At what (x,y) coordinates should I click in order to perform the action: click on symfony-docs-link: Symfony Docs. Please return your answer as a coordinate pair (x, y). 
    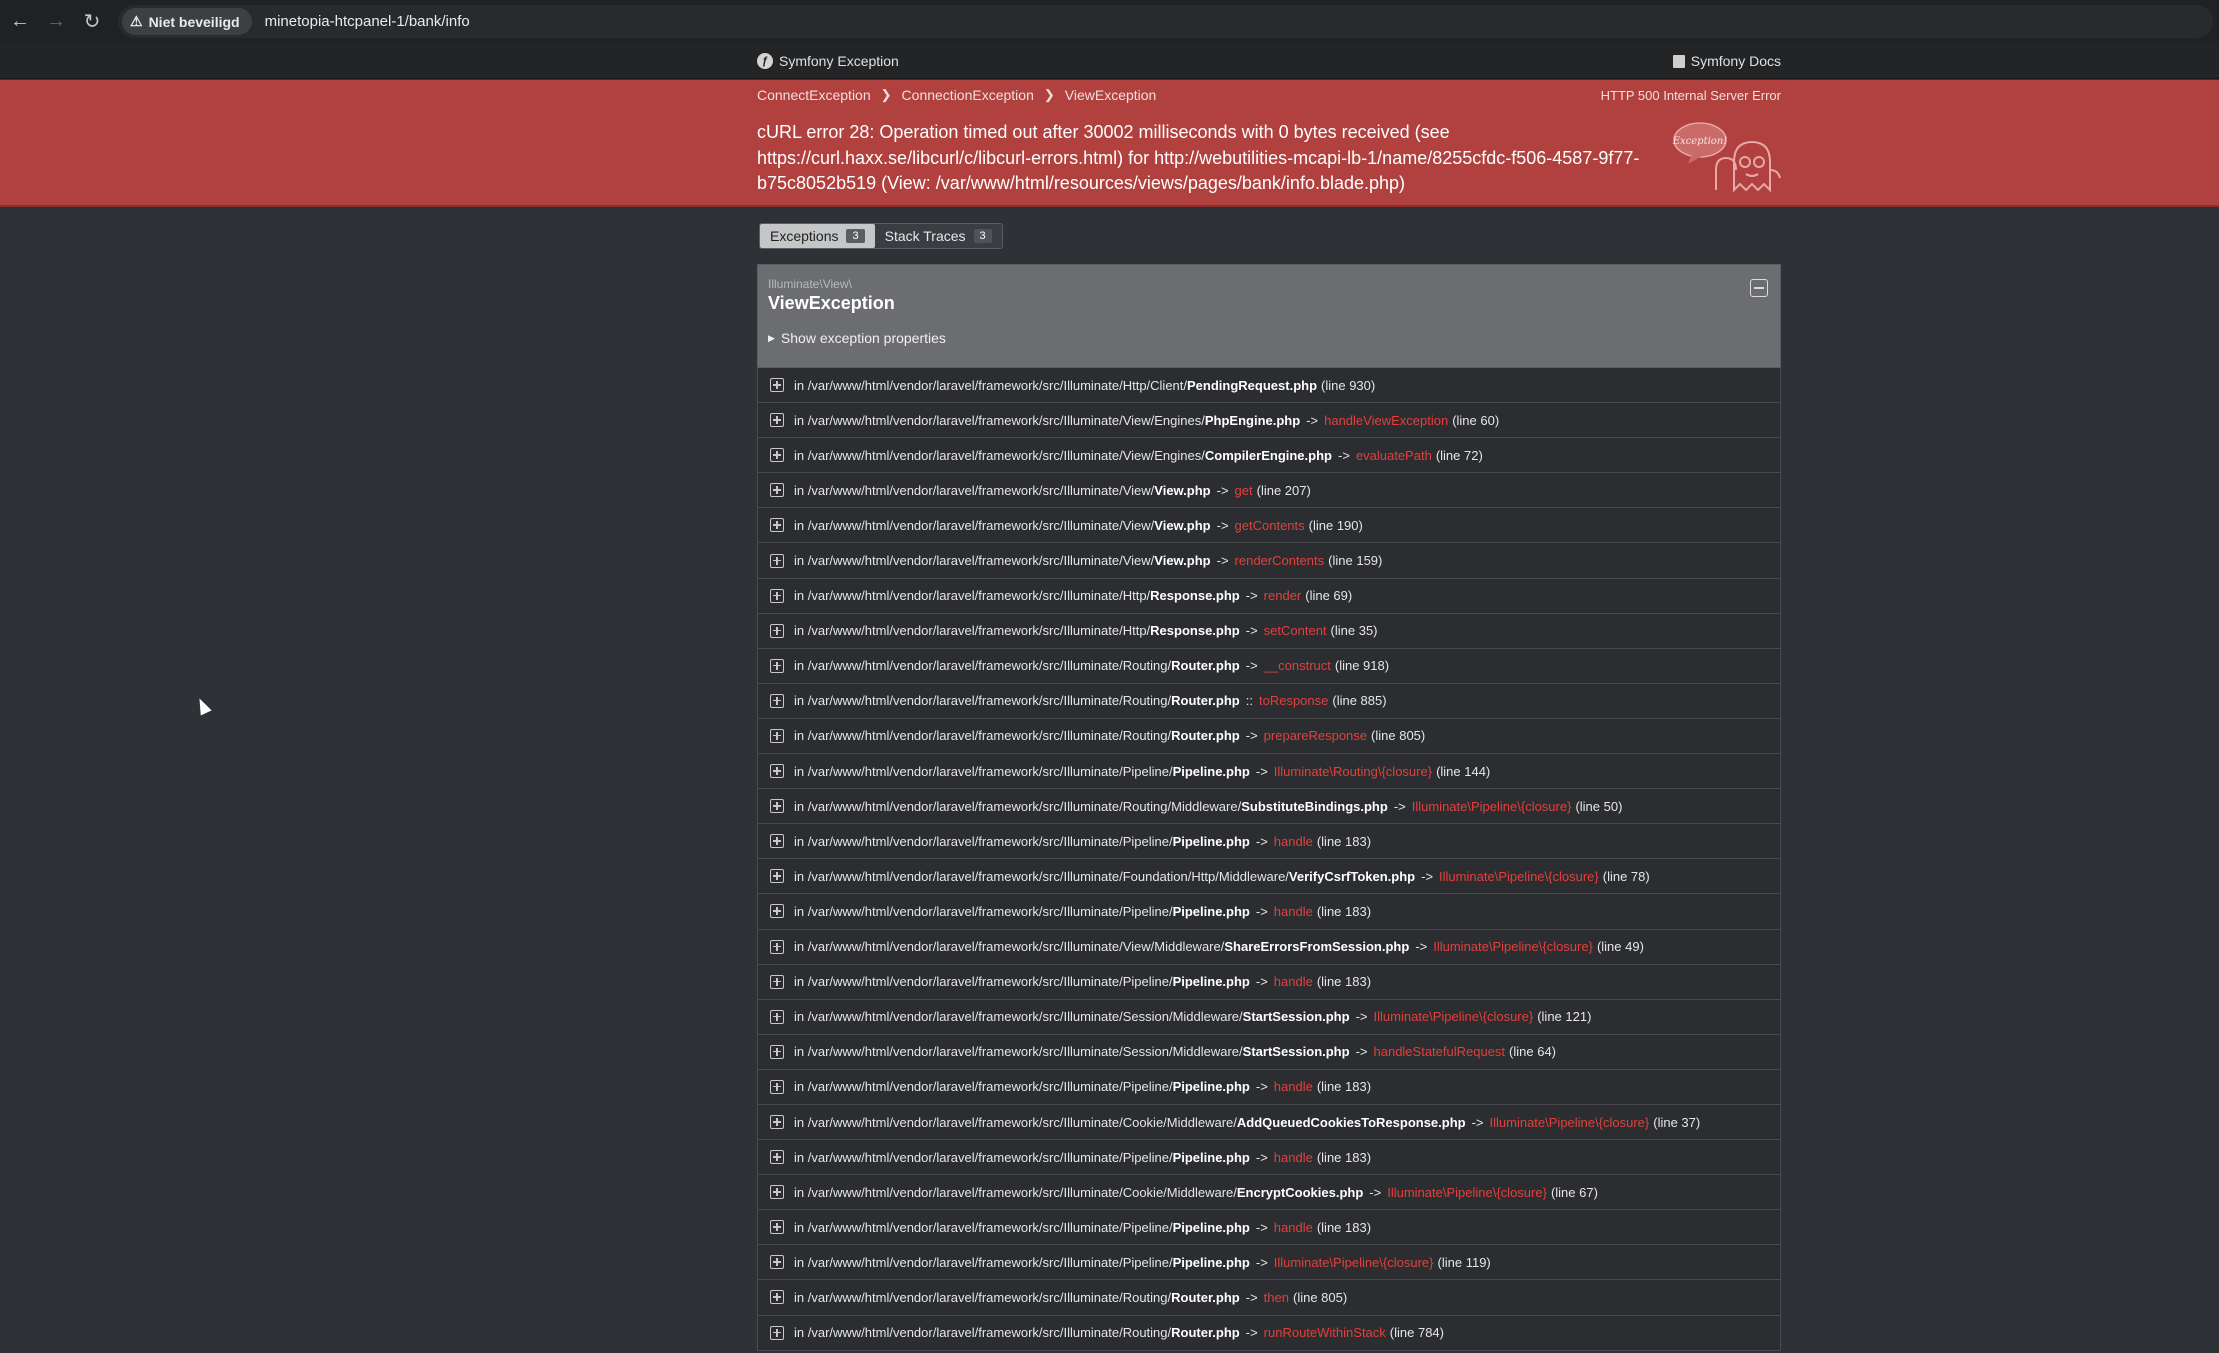
    Looking at the image, I should click on (1726, 61).